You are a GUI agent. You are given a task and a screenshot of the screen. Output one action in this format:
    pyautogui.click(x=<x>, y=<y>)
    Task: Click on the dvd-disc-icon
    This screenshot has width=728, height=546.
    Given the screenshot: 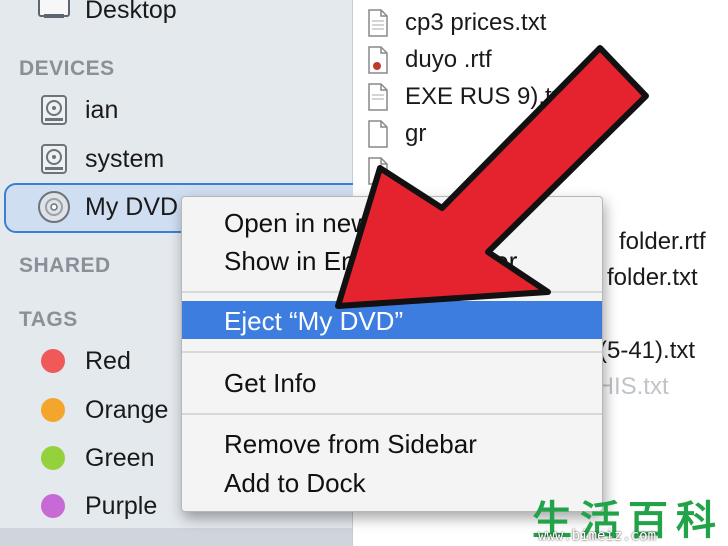 What is the action you would take?
    pyautogui.click(x=54, y=207)
    